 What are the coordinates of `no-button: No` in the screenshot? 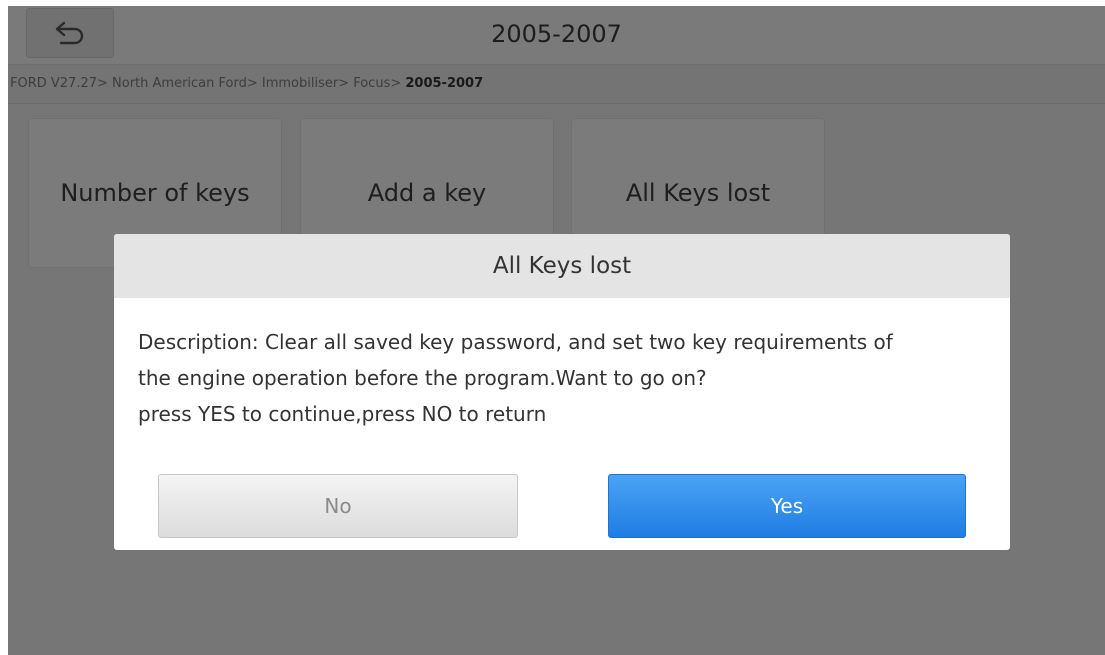 It's located at (338, 506).